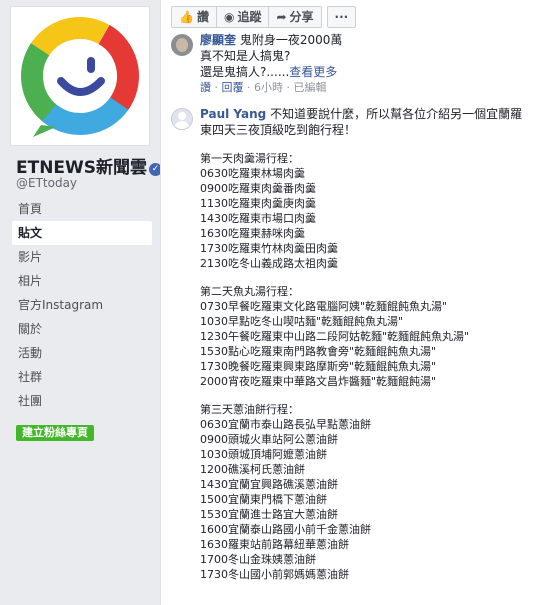  Describe the element at coordinates (55, 433) in the screenshot. I see `create-page-button: 建立粉絲專頁` at that location.